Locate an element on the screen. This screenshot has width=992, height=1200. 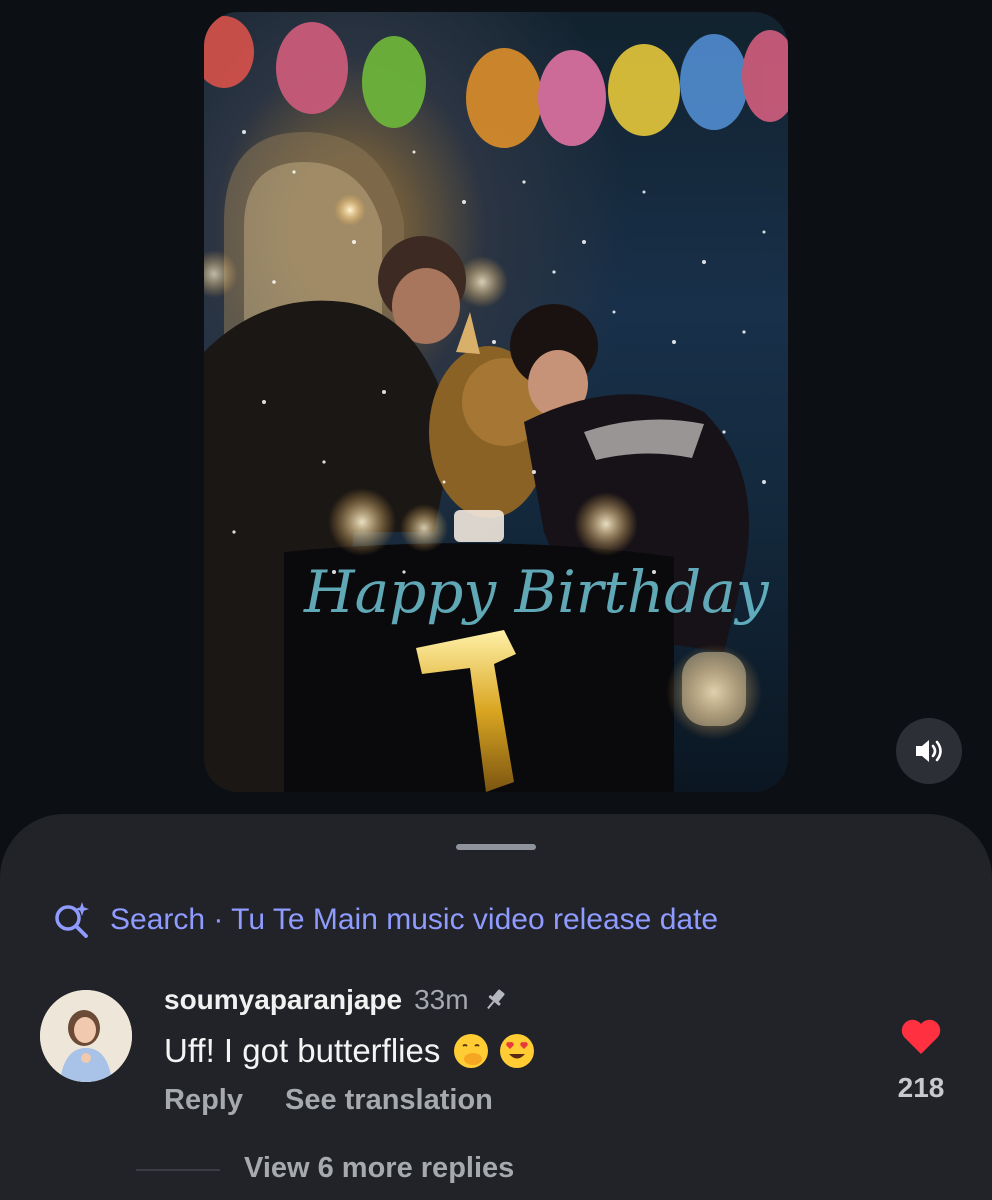
like-button is located at coordinates (921, 1039).